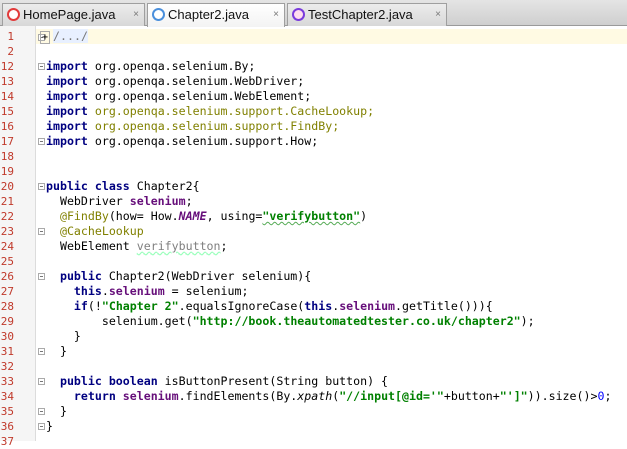  I want to click on code-text: org.openqa.selenium.WebElement;, so click(199, 96).